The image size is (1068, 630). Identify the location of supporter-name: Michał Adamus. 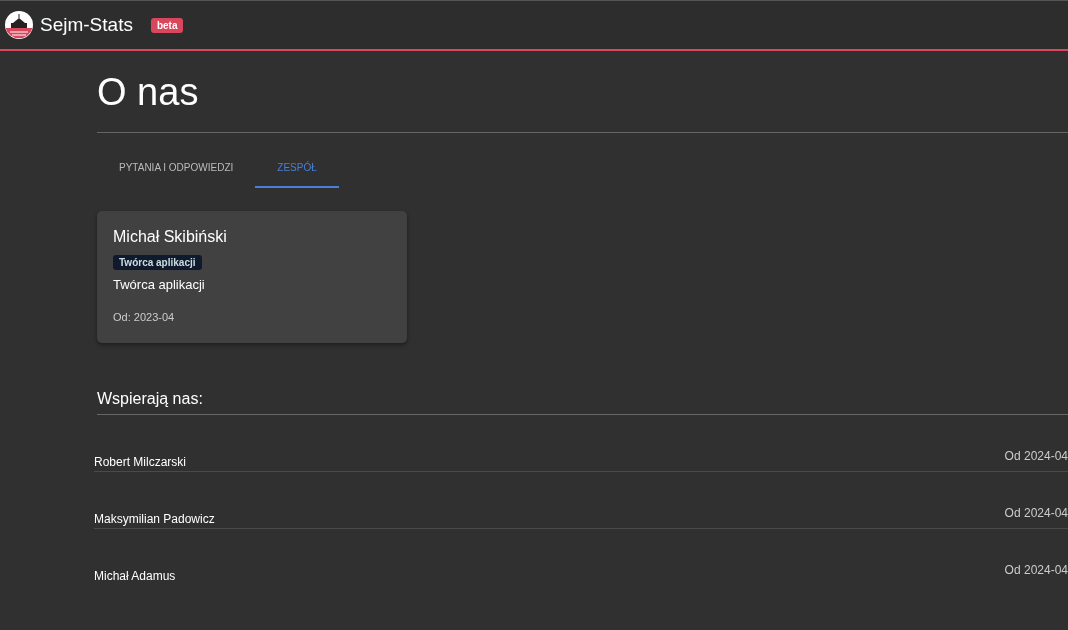
(135, 576).